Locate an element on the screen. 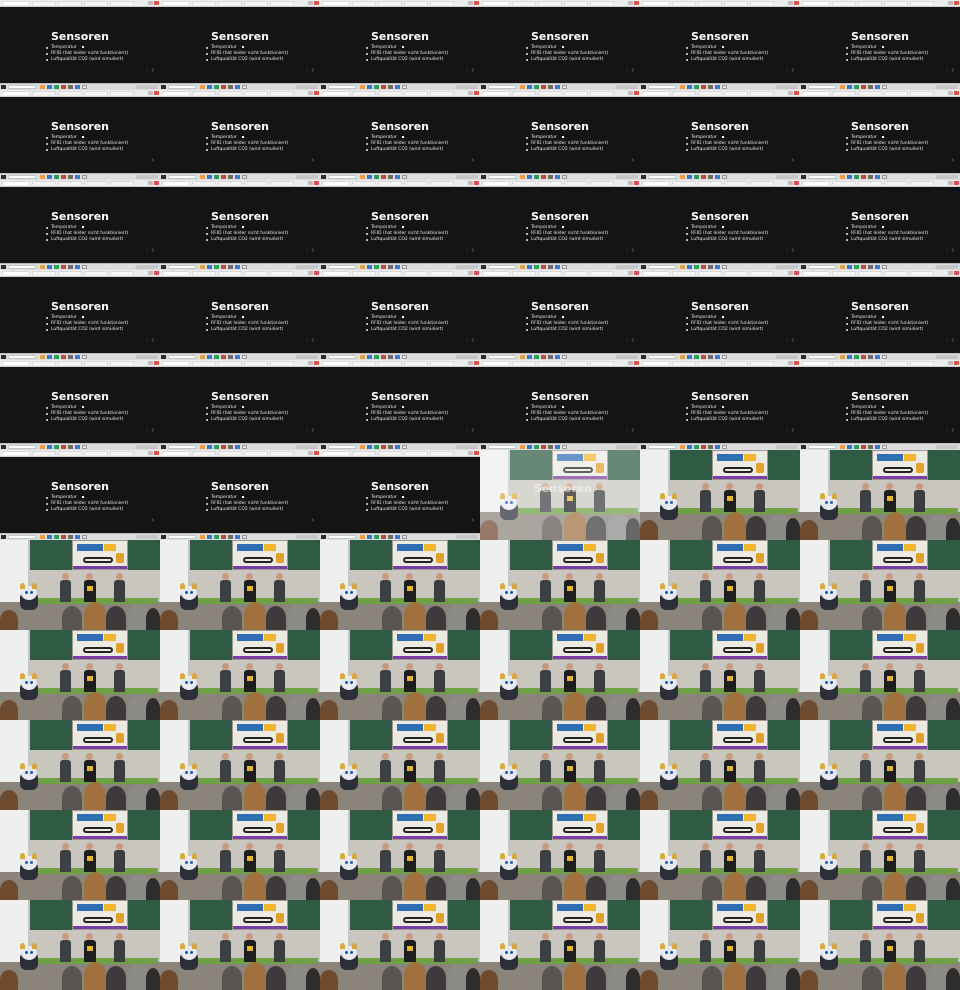 Image resolution: width=960 pixels, height=990 pixels. transition-thumbnail: Sensoren is located at coordinates (560, 495).